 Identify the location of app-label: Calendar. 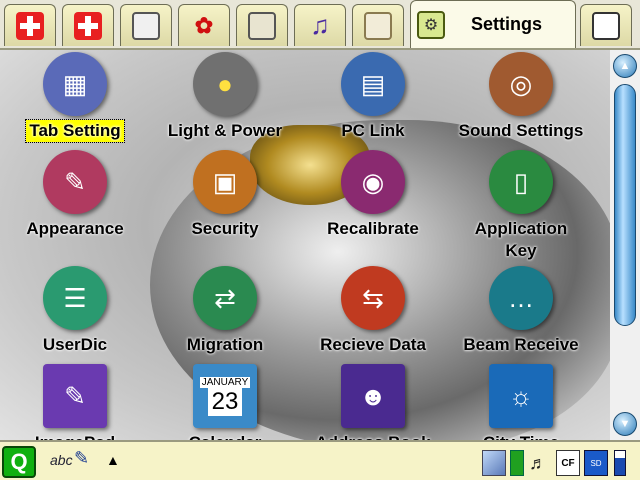
(225, 436).